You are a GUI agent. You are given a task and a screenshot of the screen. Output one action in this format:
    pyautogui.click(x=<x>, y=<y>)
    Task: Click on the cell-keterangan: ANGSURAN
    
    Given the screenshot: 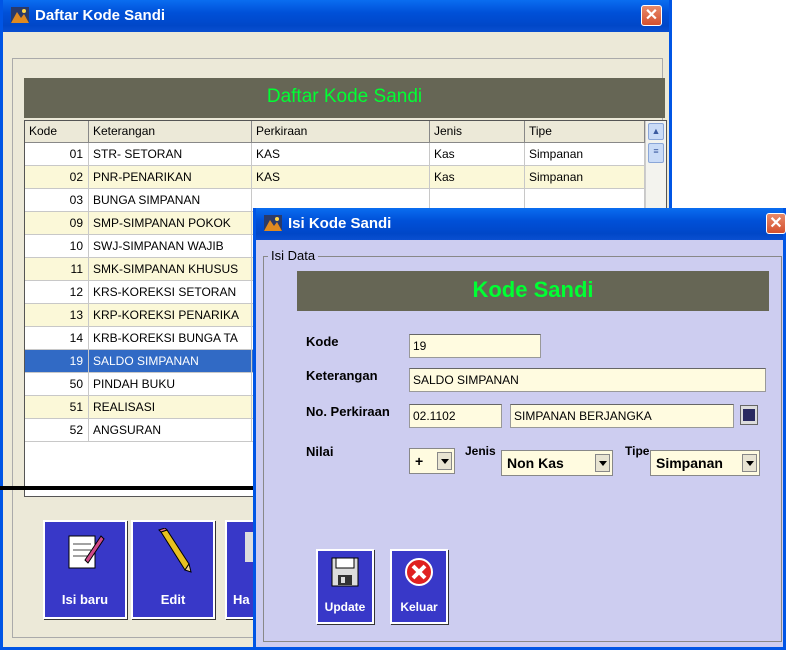 What is the action you would take?
    pyautogui.click(x=170, y=430)
    